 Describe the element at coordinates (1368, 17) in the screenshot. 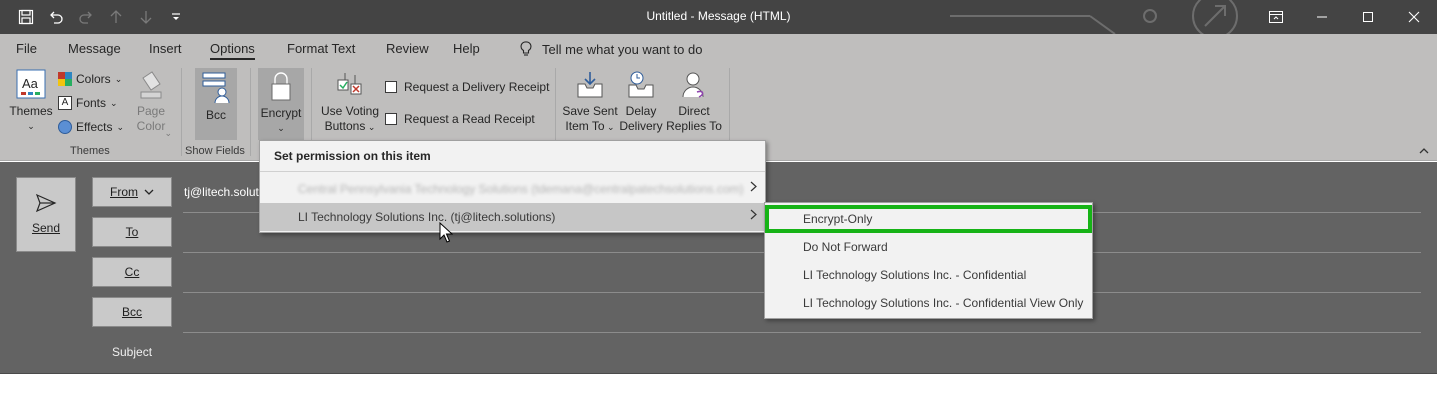

I see `maximize-icon` at that location.